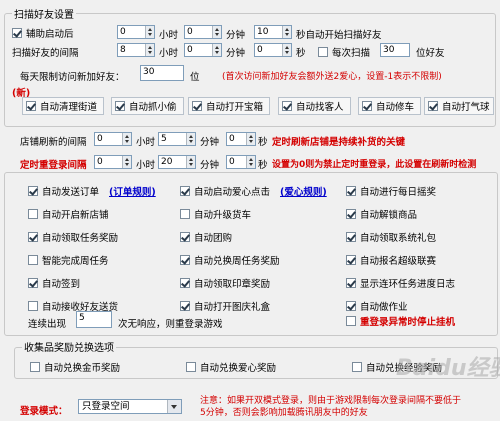 This screenshot has width=500, height=421. I want to click on shop-refresh-label: 店铺刷新的间隔, so click(53, 142).